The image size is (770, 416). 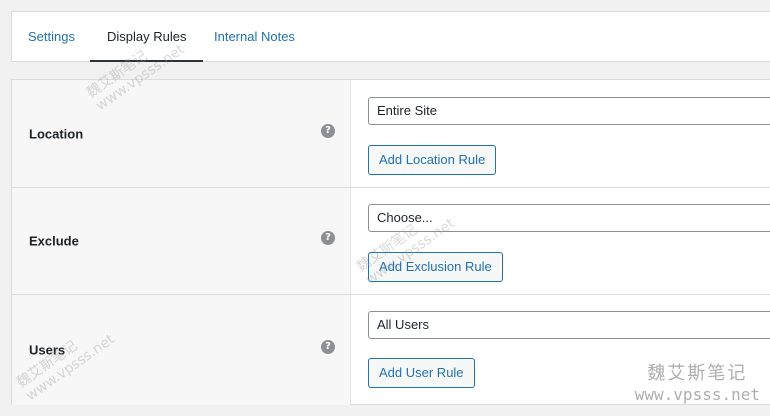 I want to click on tab-internal-notes: Internal Notes, so click(x=254, y=37).